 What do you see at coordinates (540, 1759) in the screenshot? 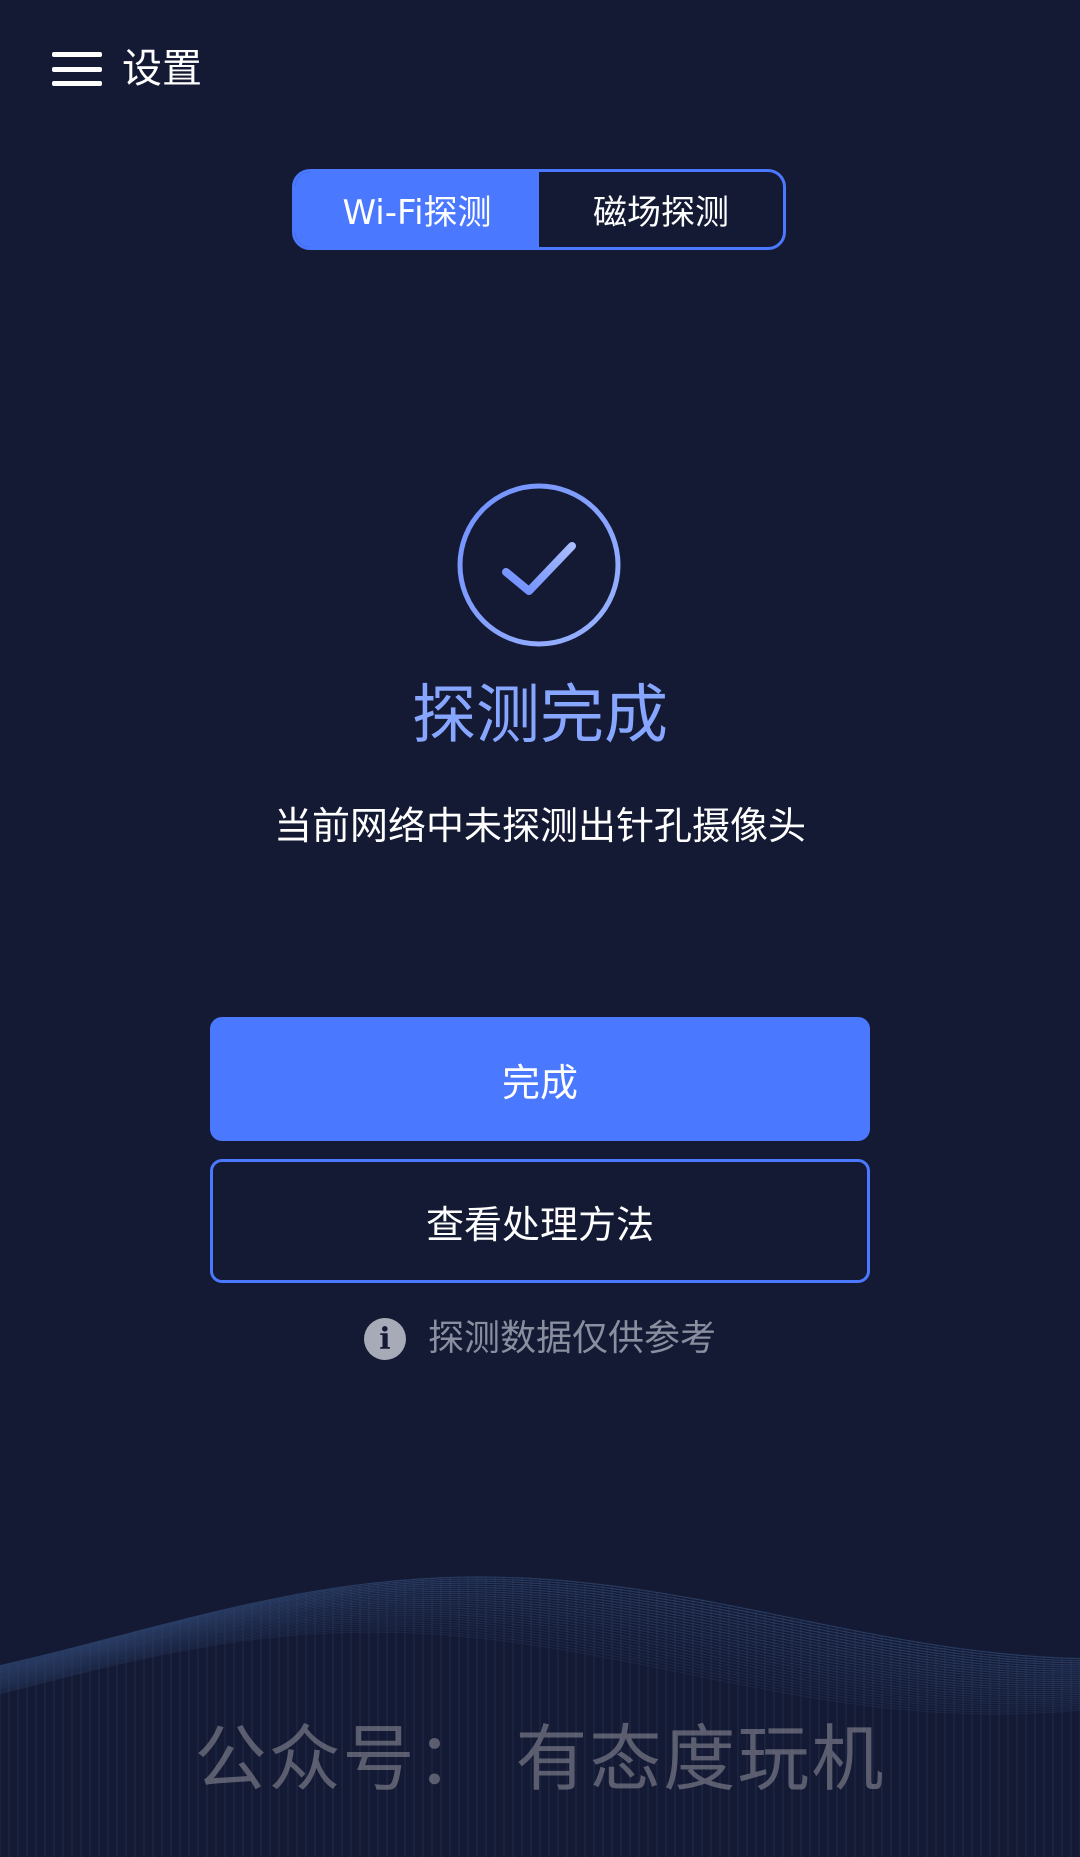
I see `watermark-text: 公众号： 有态度玩机` at bounding box center [540, 1759].